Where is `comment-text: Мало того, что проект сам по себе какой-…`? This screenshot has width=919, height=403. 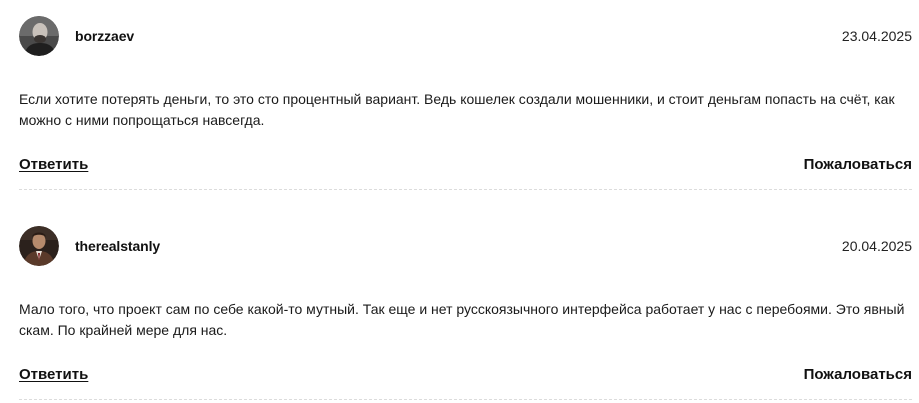 comment-text: Мало того, что проект сам по себе какой-… is located at coordinates (462, 319).